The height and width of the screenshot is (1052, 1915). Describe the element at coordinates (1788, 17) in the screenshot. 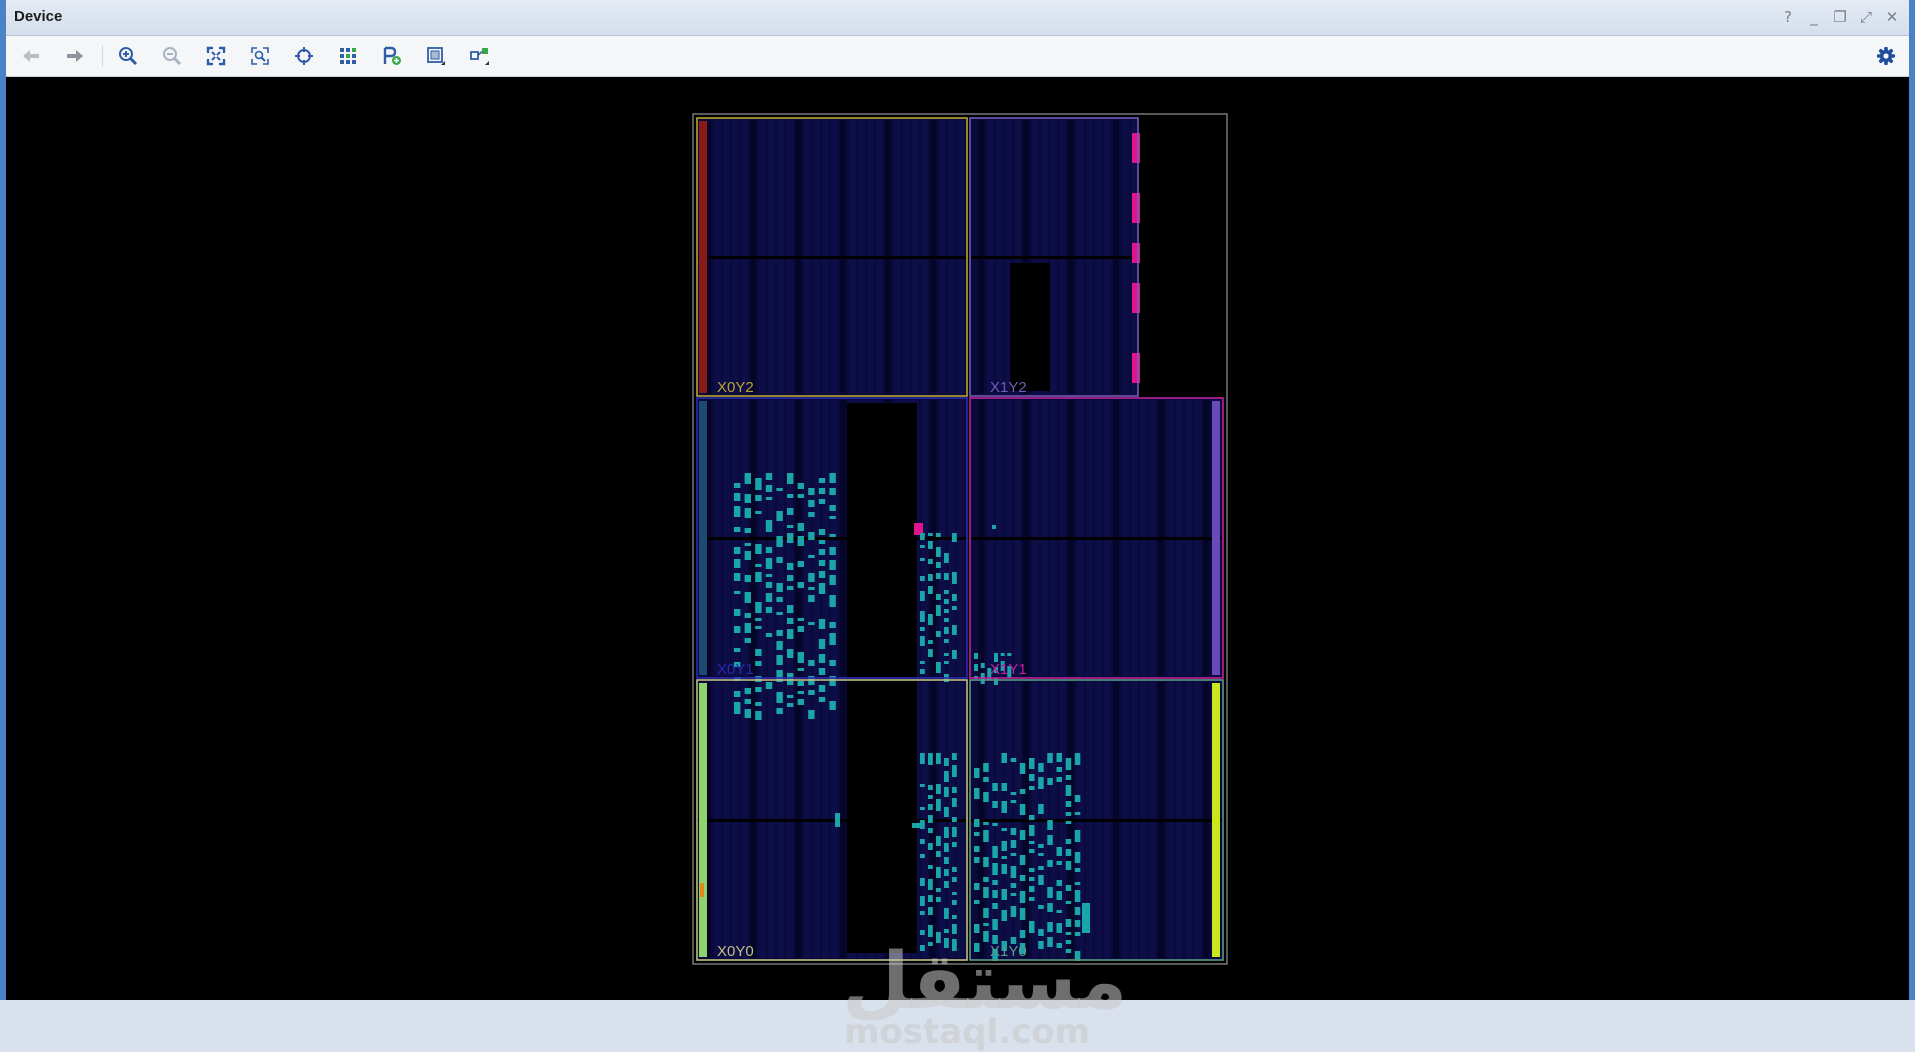

I see `help-icon: ?` at that location.